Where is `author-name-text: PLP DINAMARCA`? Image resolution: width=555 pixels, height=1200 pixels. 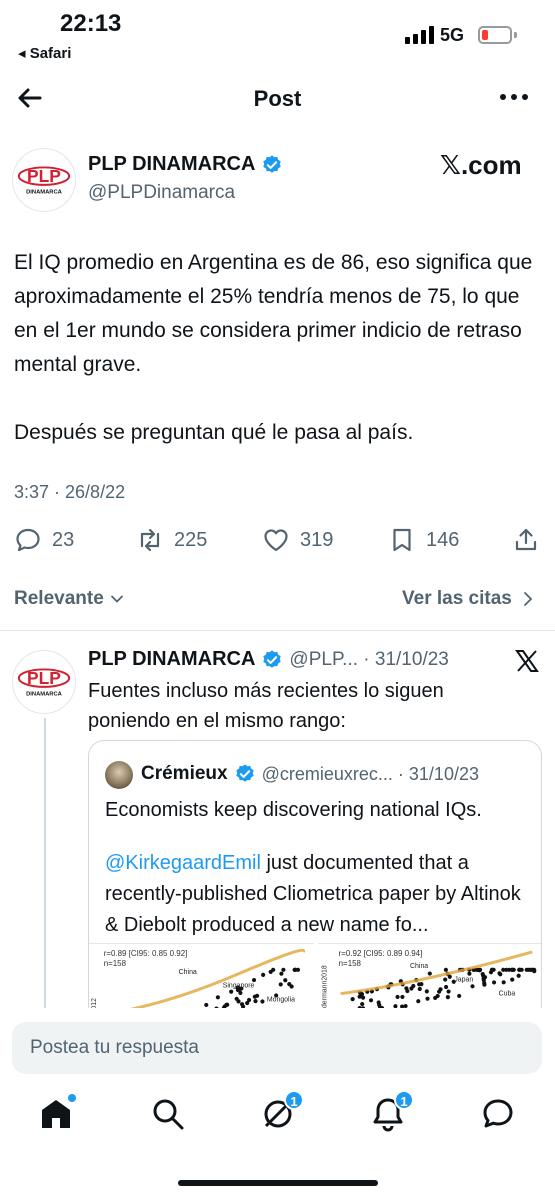
author-name-text: PLP DINAMARCA is located at coordinates (171, 164).